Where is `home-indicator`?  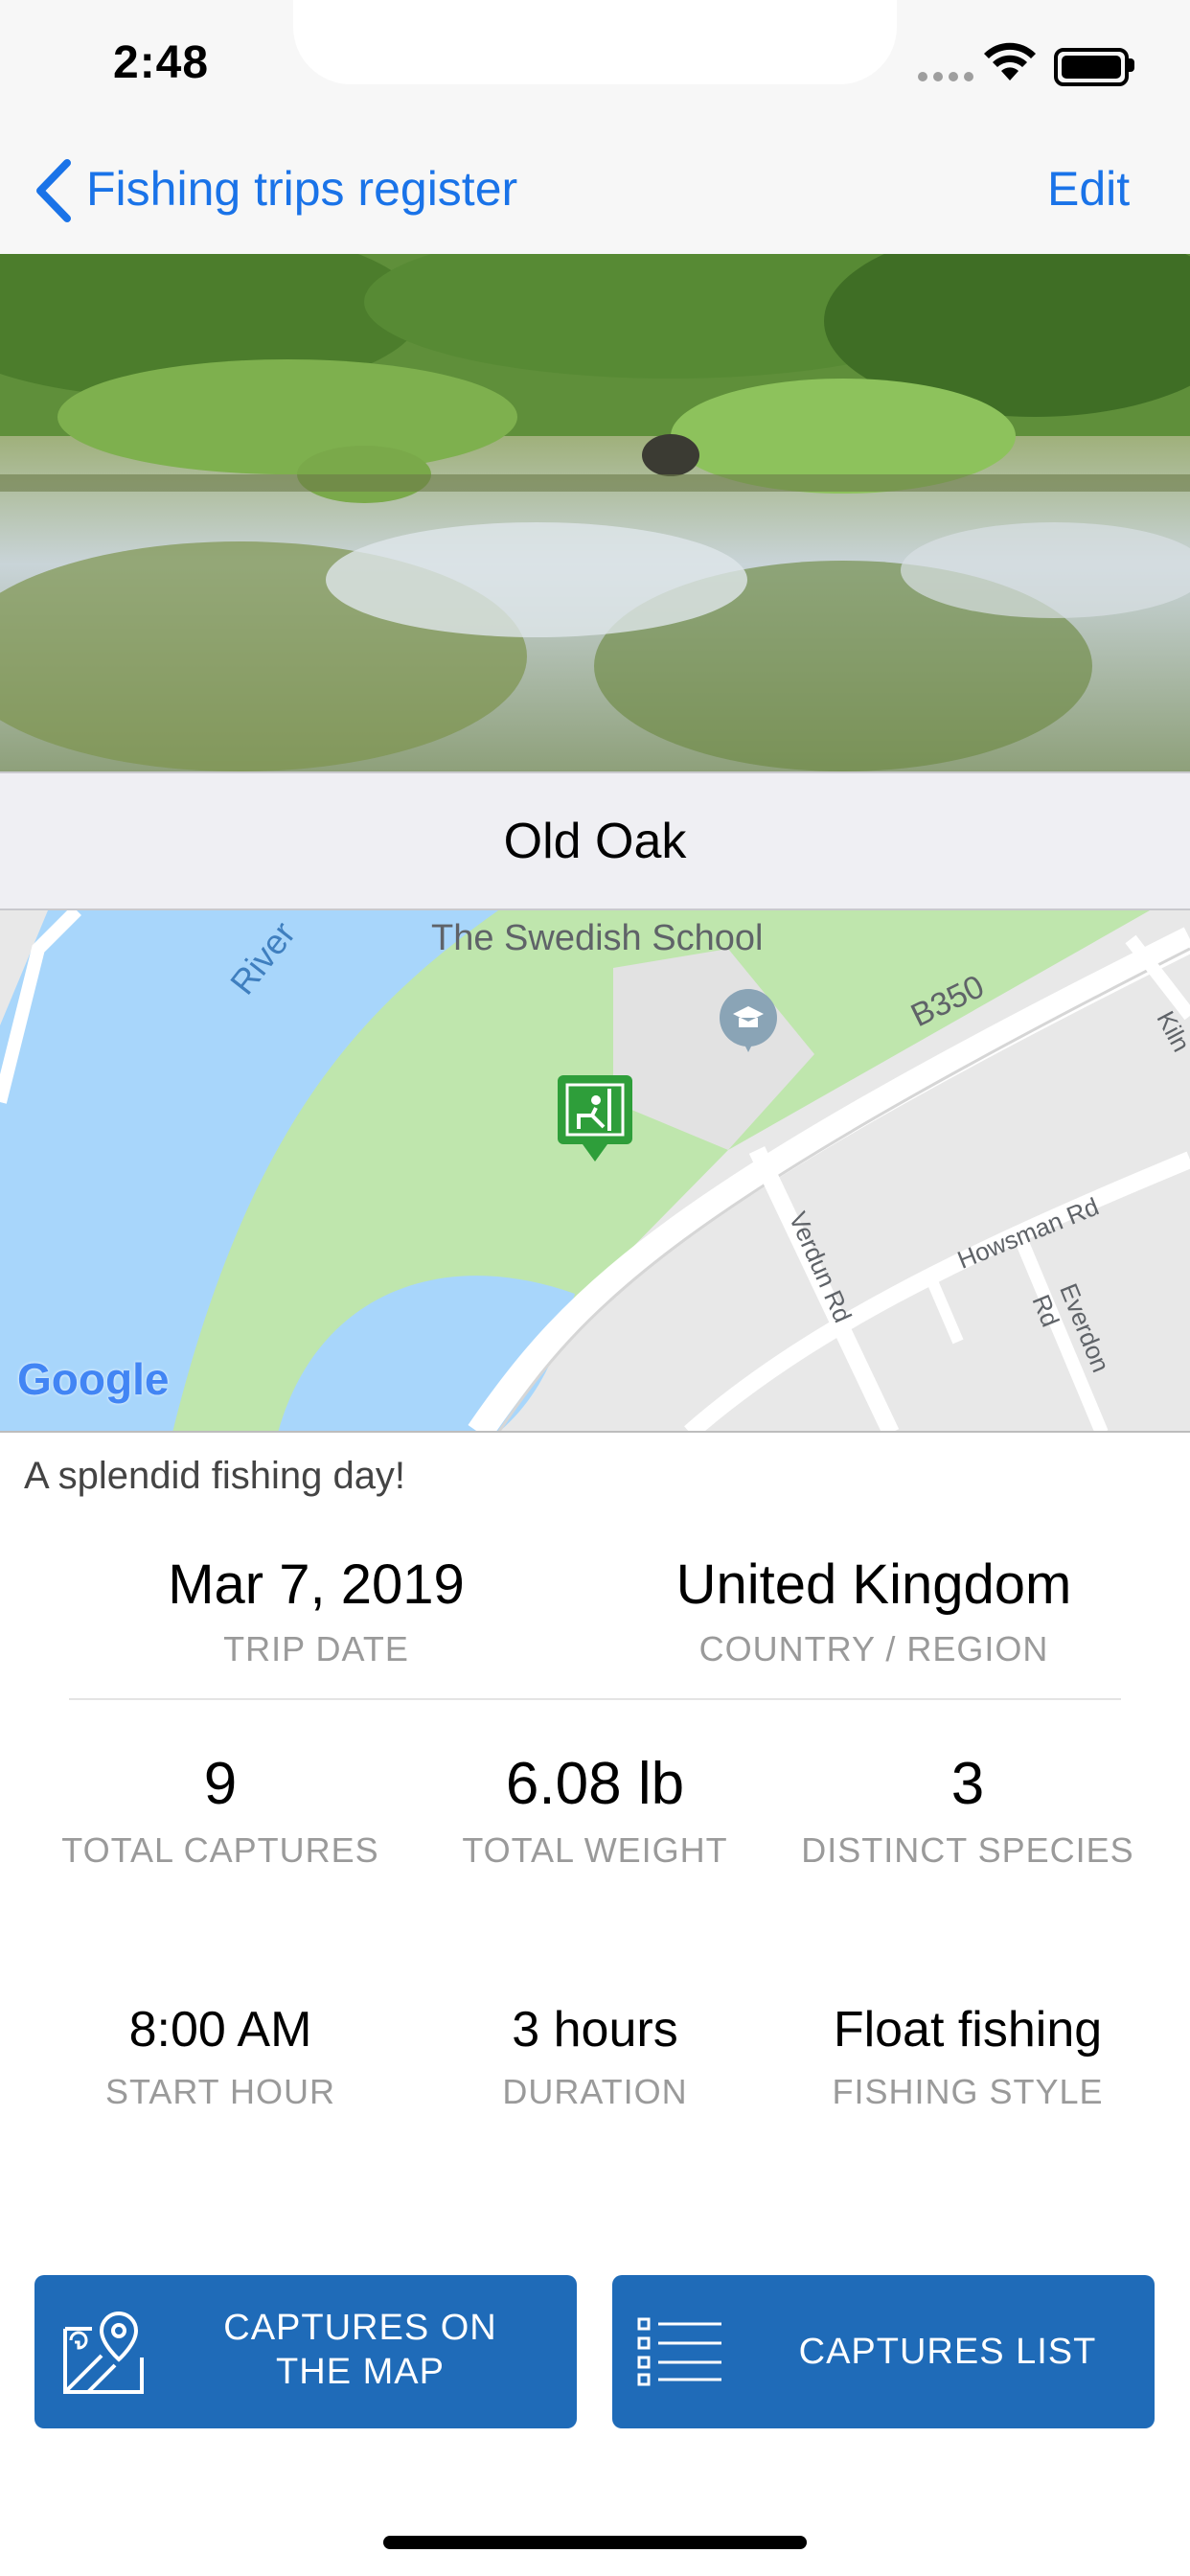
home-indicator is located at coordinates (595, 2542).